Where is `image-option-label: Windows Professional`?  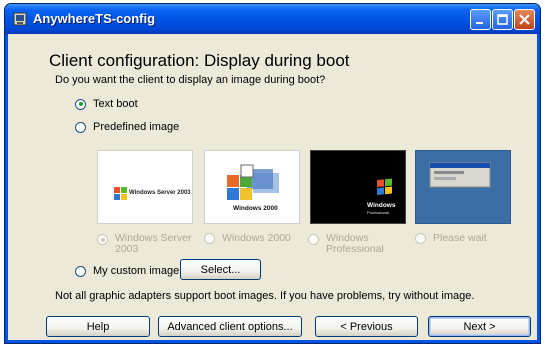 image-option-label: Windows Professional is located at coordinates (355, 244).